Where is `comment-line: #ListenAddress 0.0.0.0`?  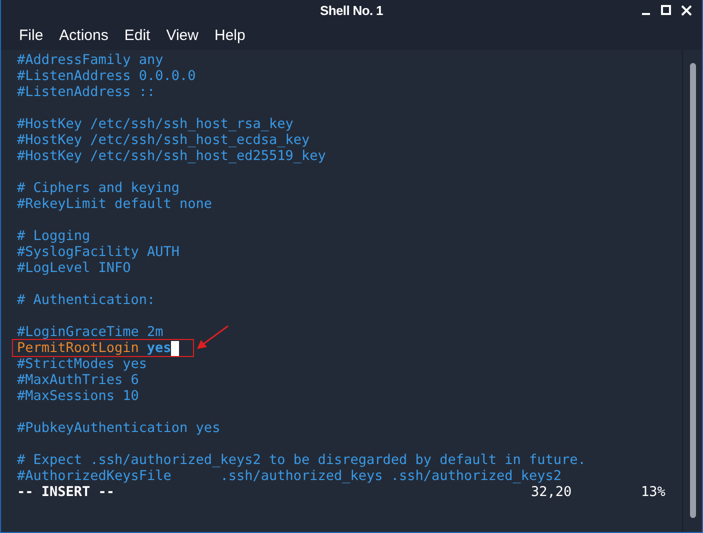 comment-line: #ListenAddress 0.0.0.0 is located at coordinates (106, 76).